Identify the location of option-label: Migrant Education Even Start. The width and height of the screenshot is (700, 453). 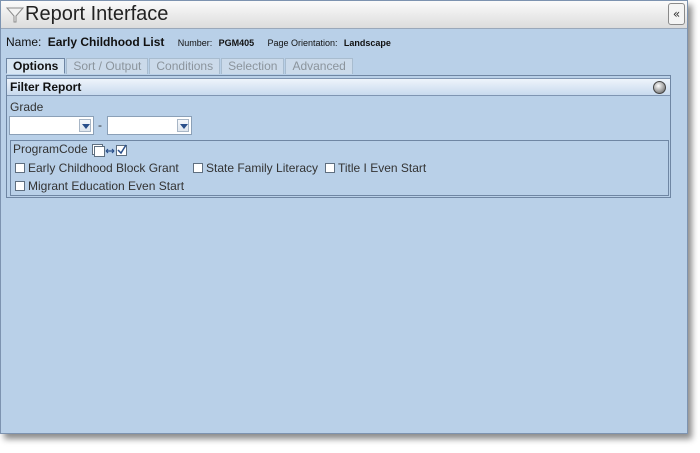
(106, 186).